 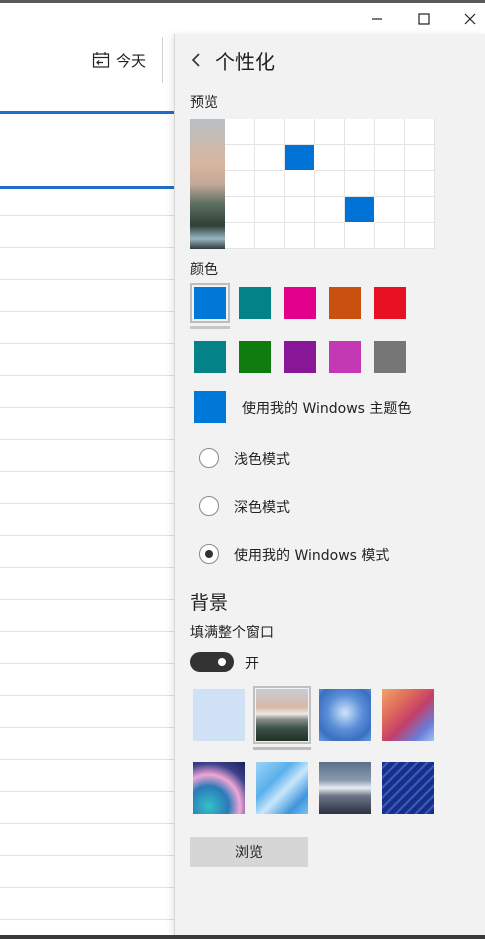 I want to click on selected-color-indicator, so click(x=210, y=327).